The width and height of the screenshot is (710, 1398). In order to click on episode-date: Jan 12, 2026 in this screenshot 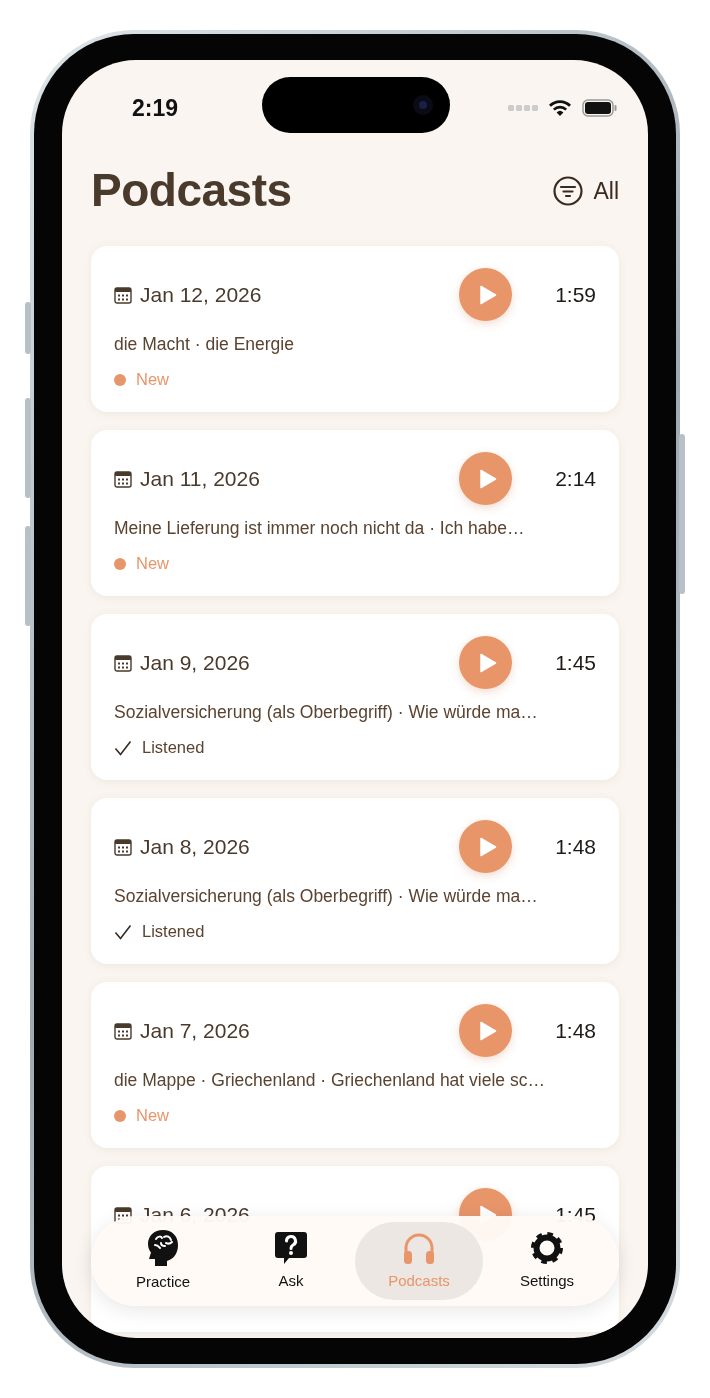, I will do `click(201, 294)`.